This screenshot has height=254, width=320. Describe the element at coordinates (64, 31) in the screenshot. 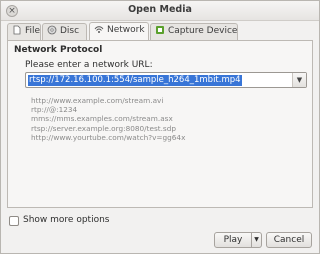

I see `tab-disc: Disc` at that location.